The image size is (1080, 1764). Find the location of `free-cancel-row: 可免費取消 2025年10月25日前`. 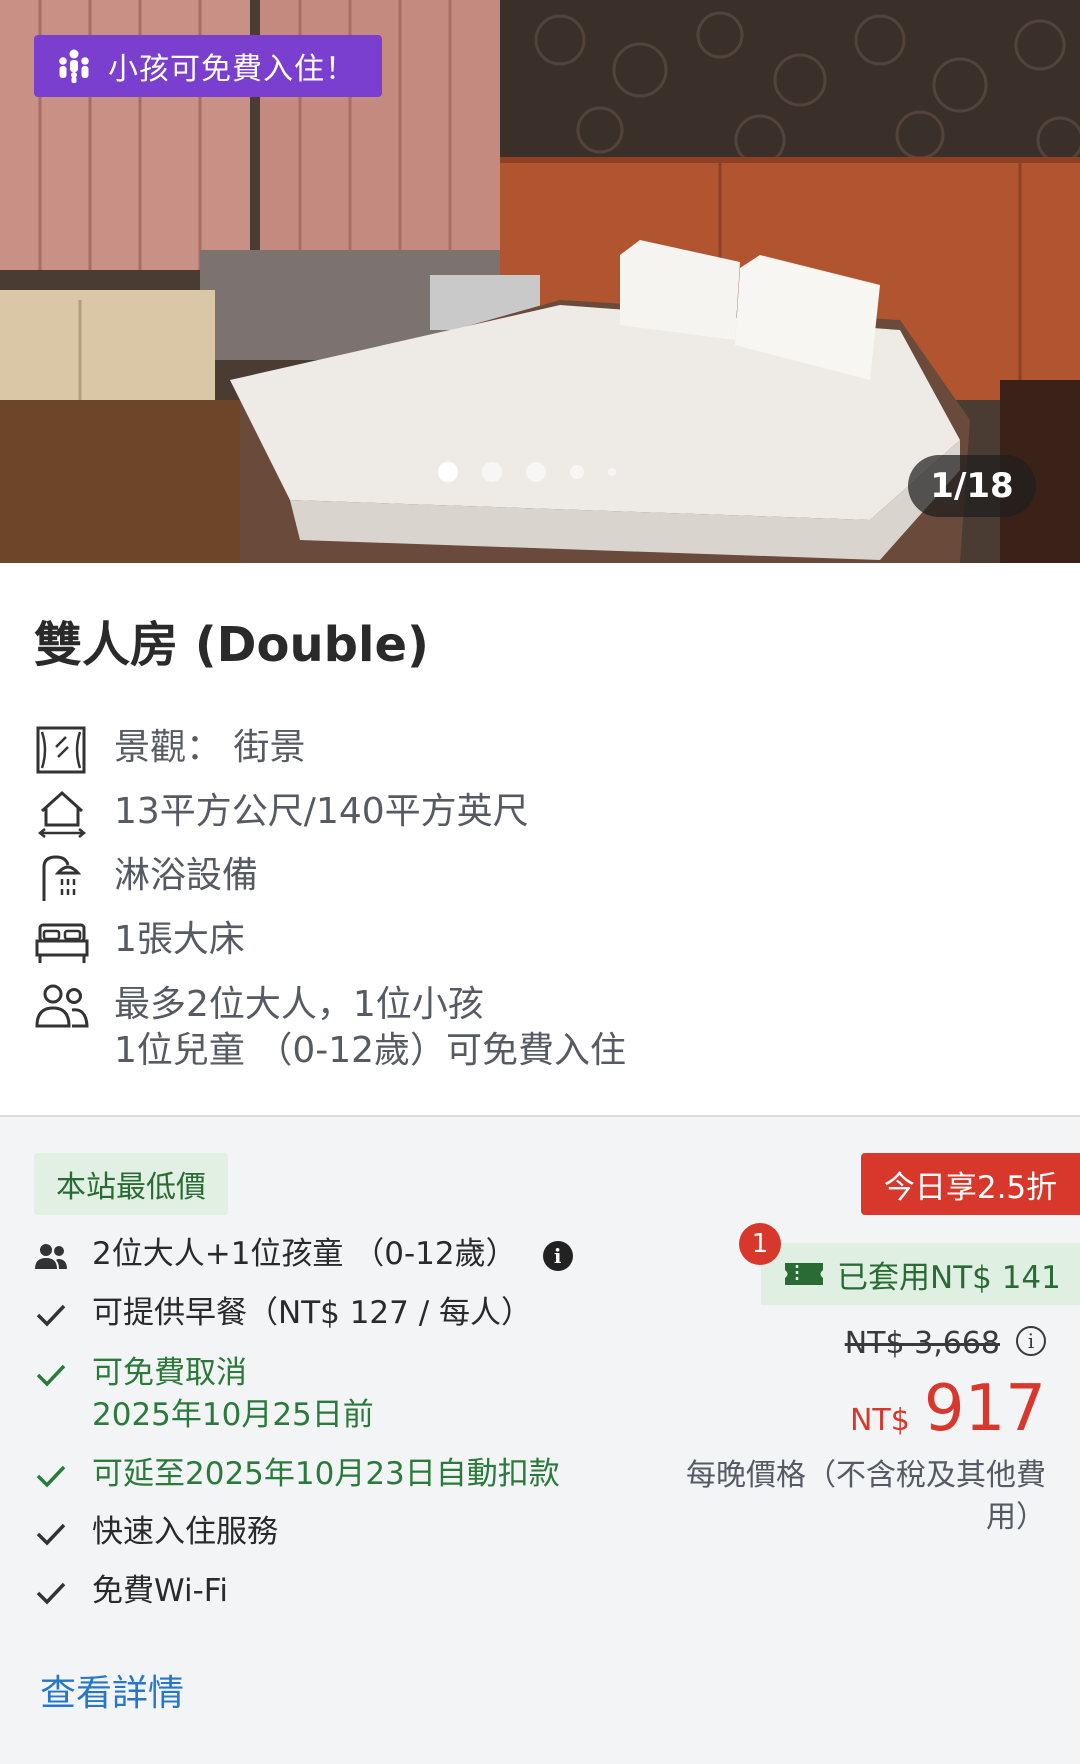

free-cancel-row: 可免費取消 2025年10月25日前 is located at coordinates (204, 1394).